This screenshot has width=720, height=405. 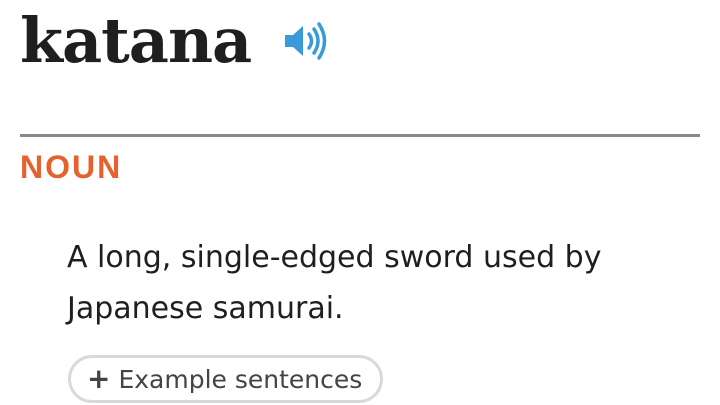 I want to click on speaker-audio-icon, so click(x=306, y=41).